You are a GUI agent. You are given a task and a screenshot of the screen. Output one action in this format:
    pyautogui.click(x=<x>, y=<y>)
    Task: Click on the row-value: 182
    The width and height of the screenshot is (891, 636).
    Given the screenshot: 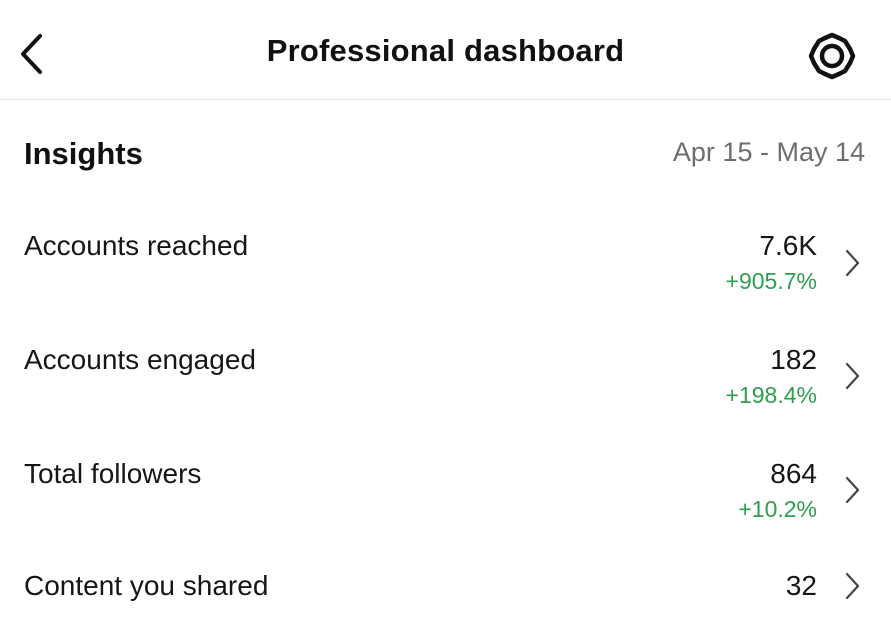 What is the action you would take?
    pyautogui.click(x=793, y=359)
    